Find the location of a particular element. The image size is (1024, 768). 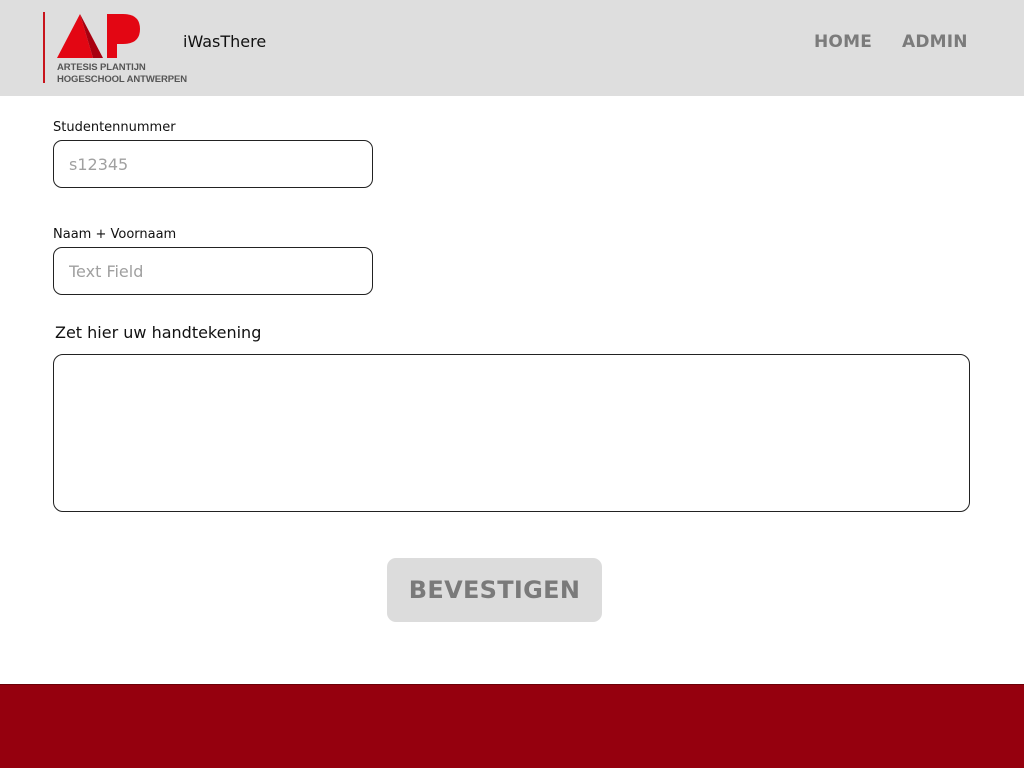

logo-wordmark: ARTESIS PLANTIJN HOGESCHOOL ANTWERPEN is located at coordinates (122, 74).